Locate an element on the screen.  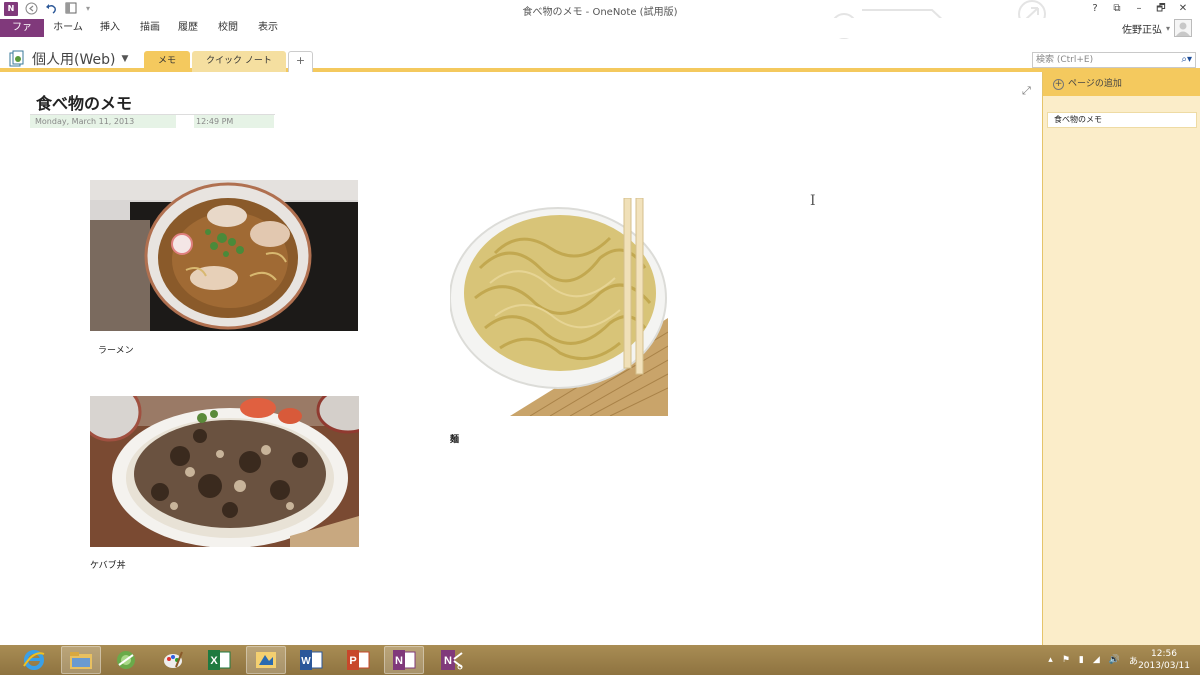
clock-time: 12:56 is located at coordinates (1164, 654).